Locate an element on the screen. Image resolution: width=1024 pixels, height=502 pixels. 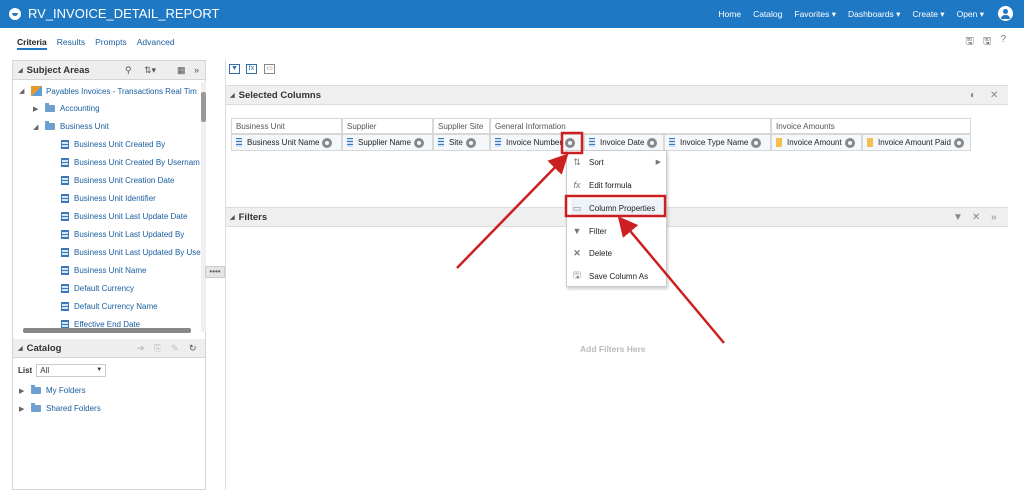
edit-icon: ✎ is located at coordinates (175, 348).